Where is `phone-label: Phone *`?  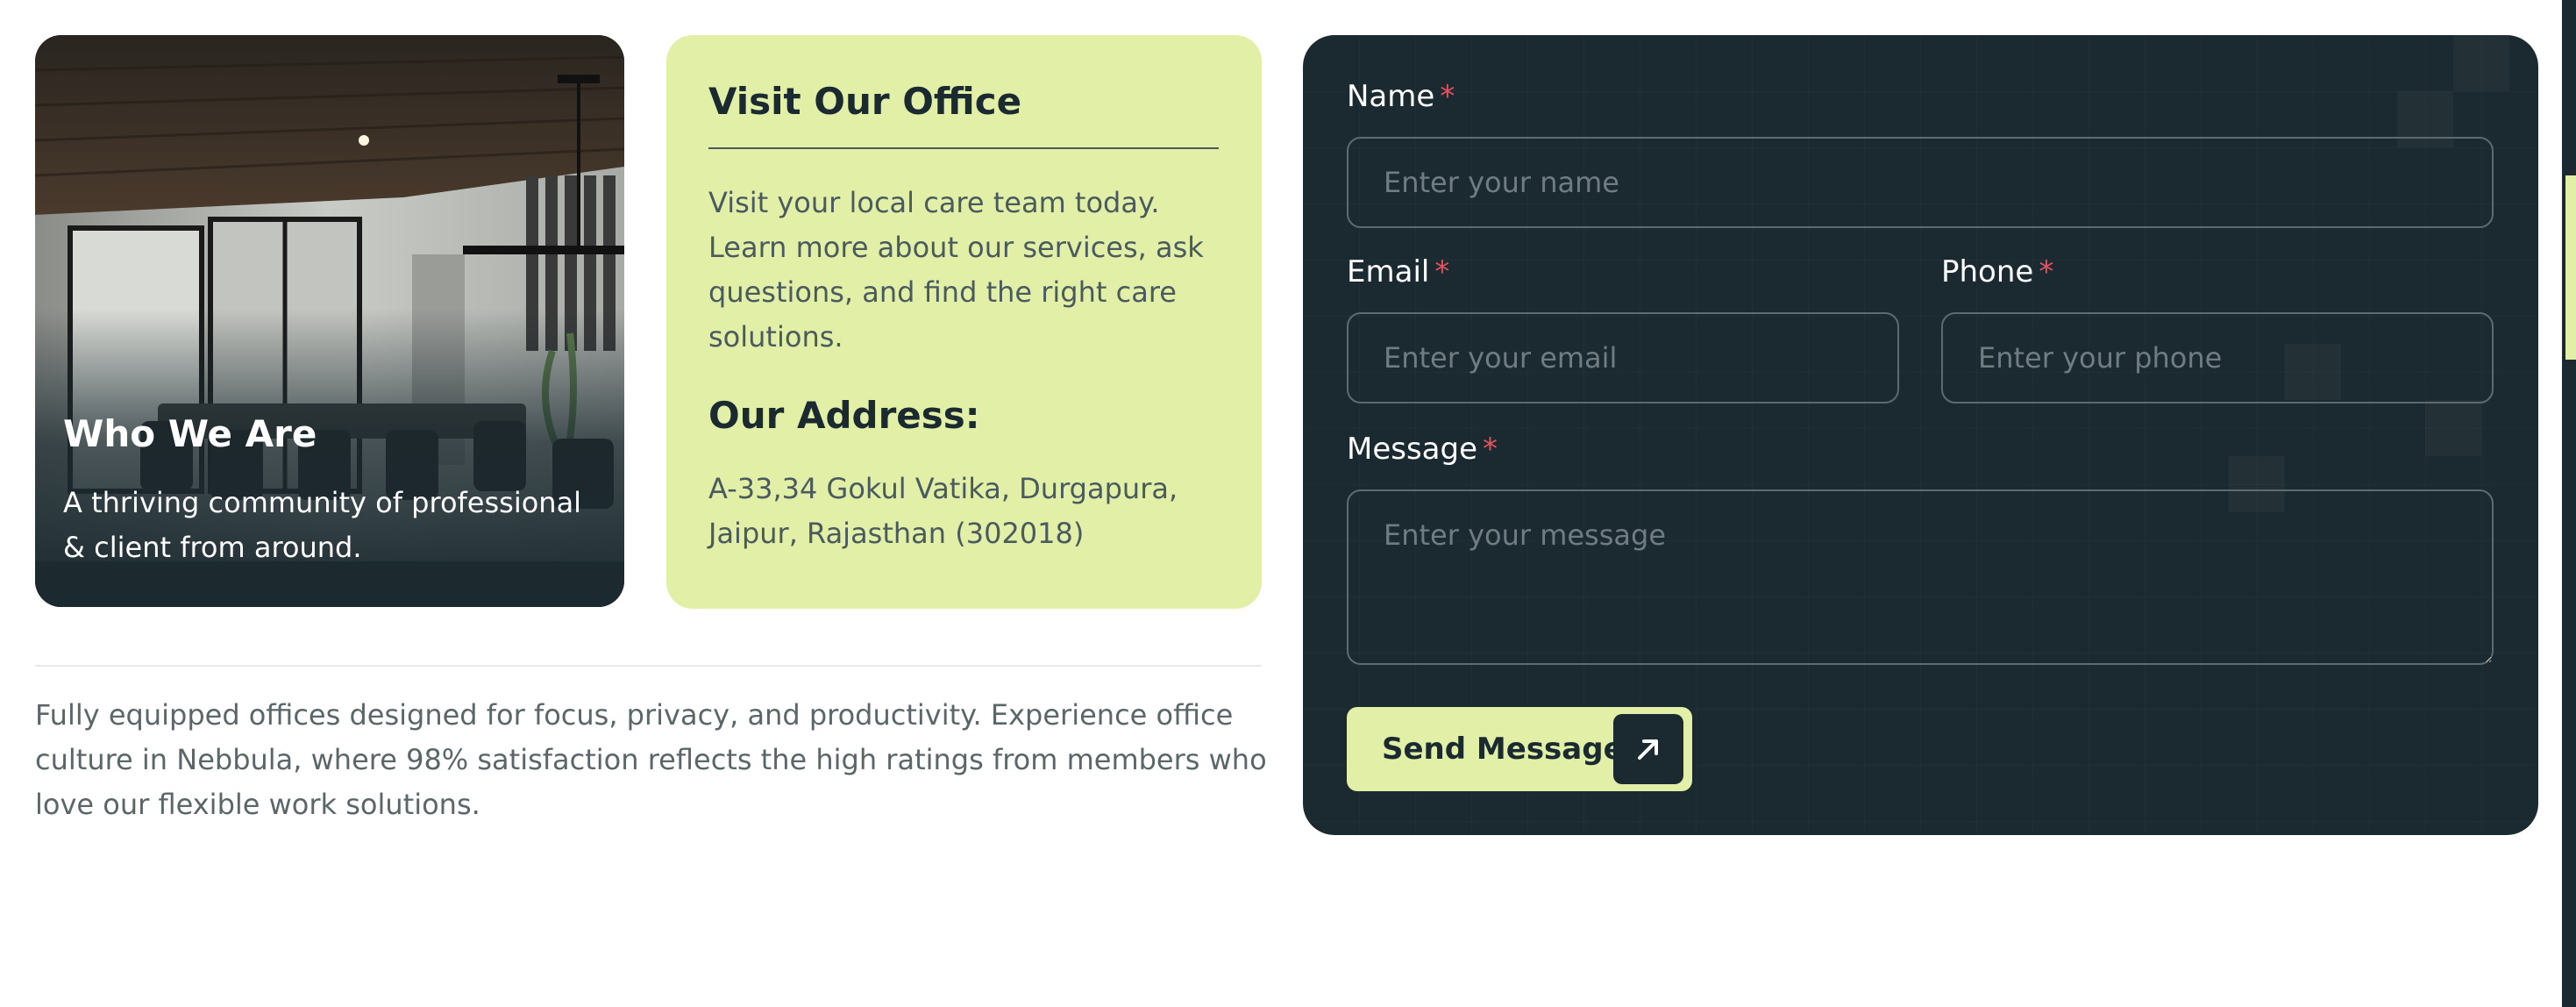
phone-label: Phone * is located at coordinates (1997, 272).